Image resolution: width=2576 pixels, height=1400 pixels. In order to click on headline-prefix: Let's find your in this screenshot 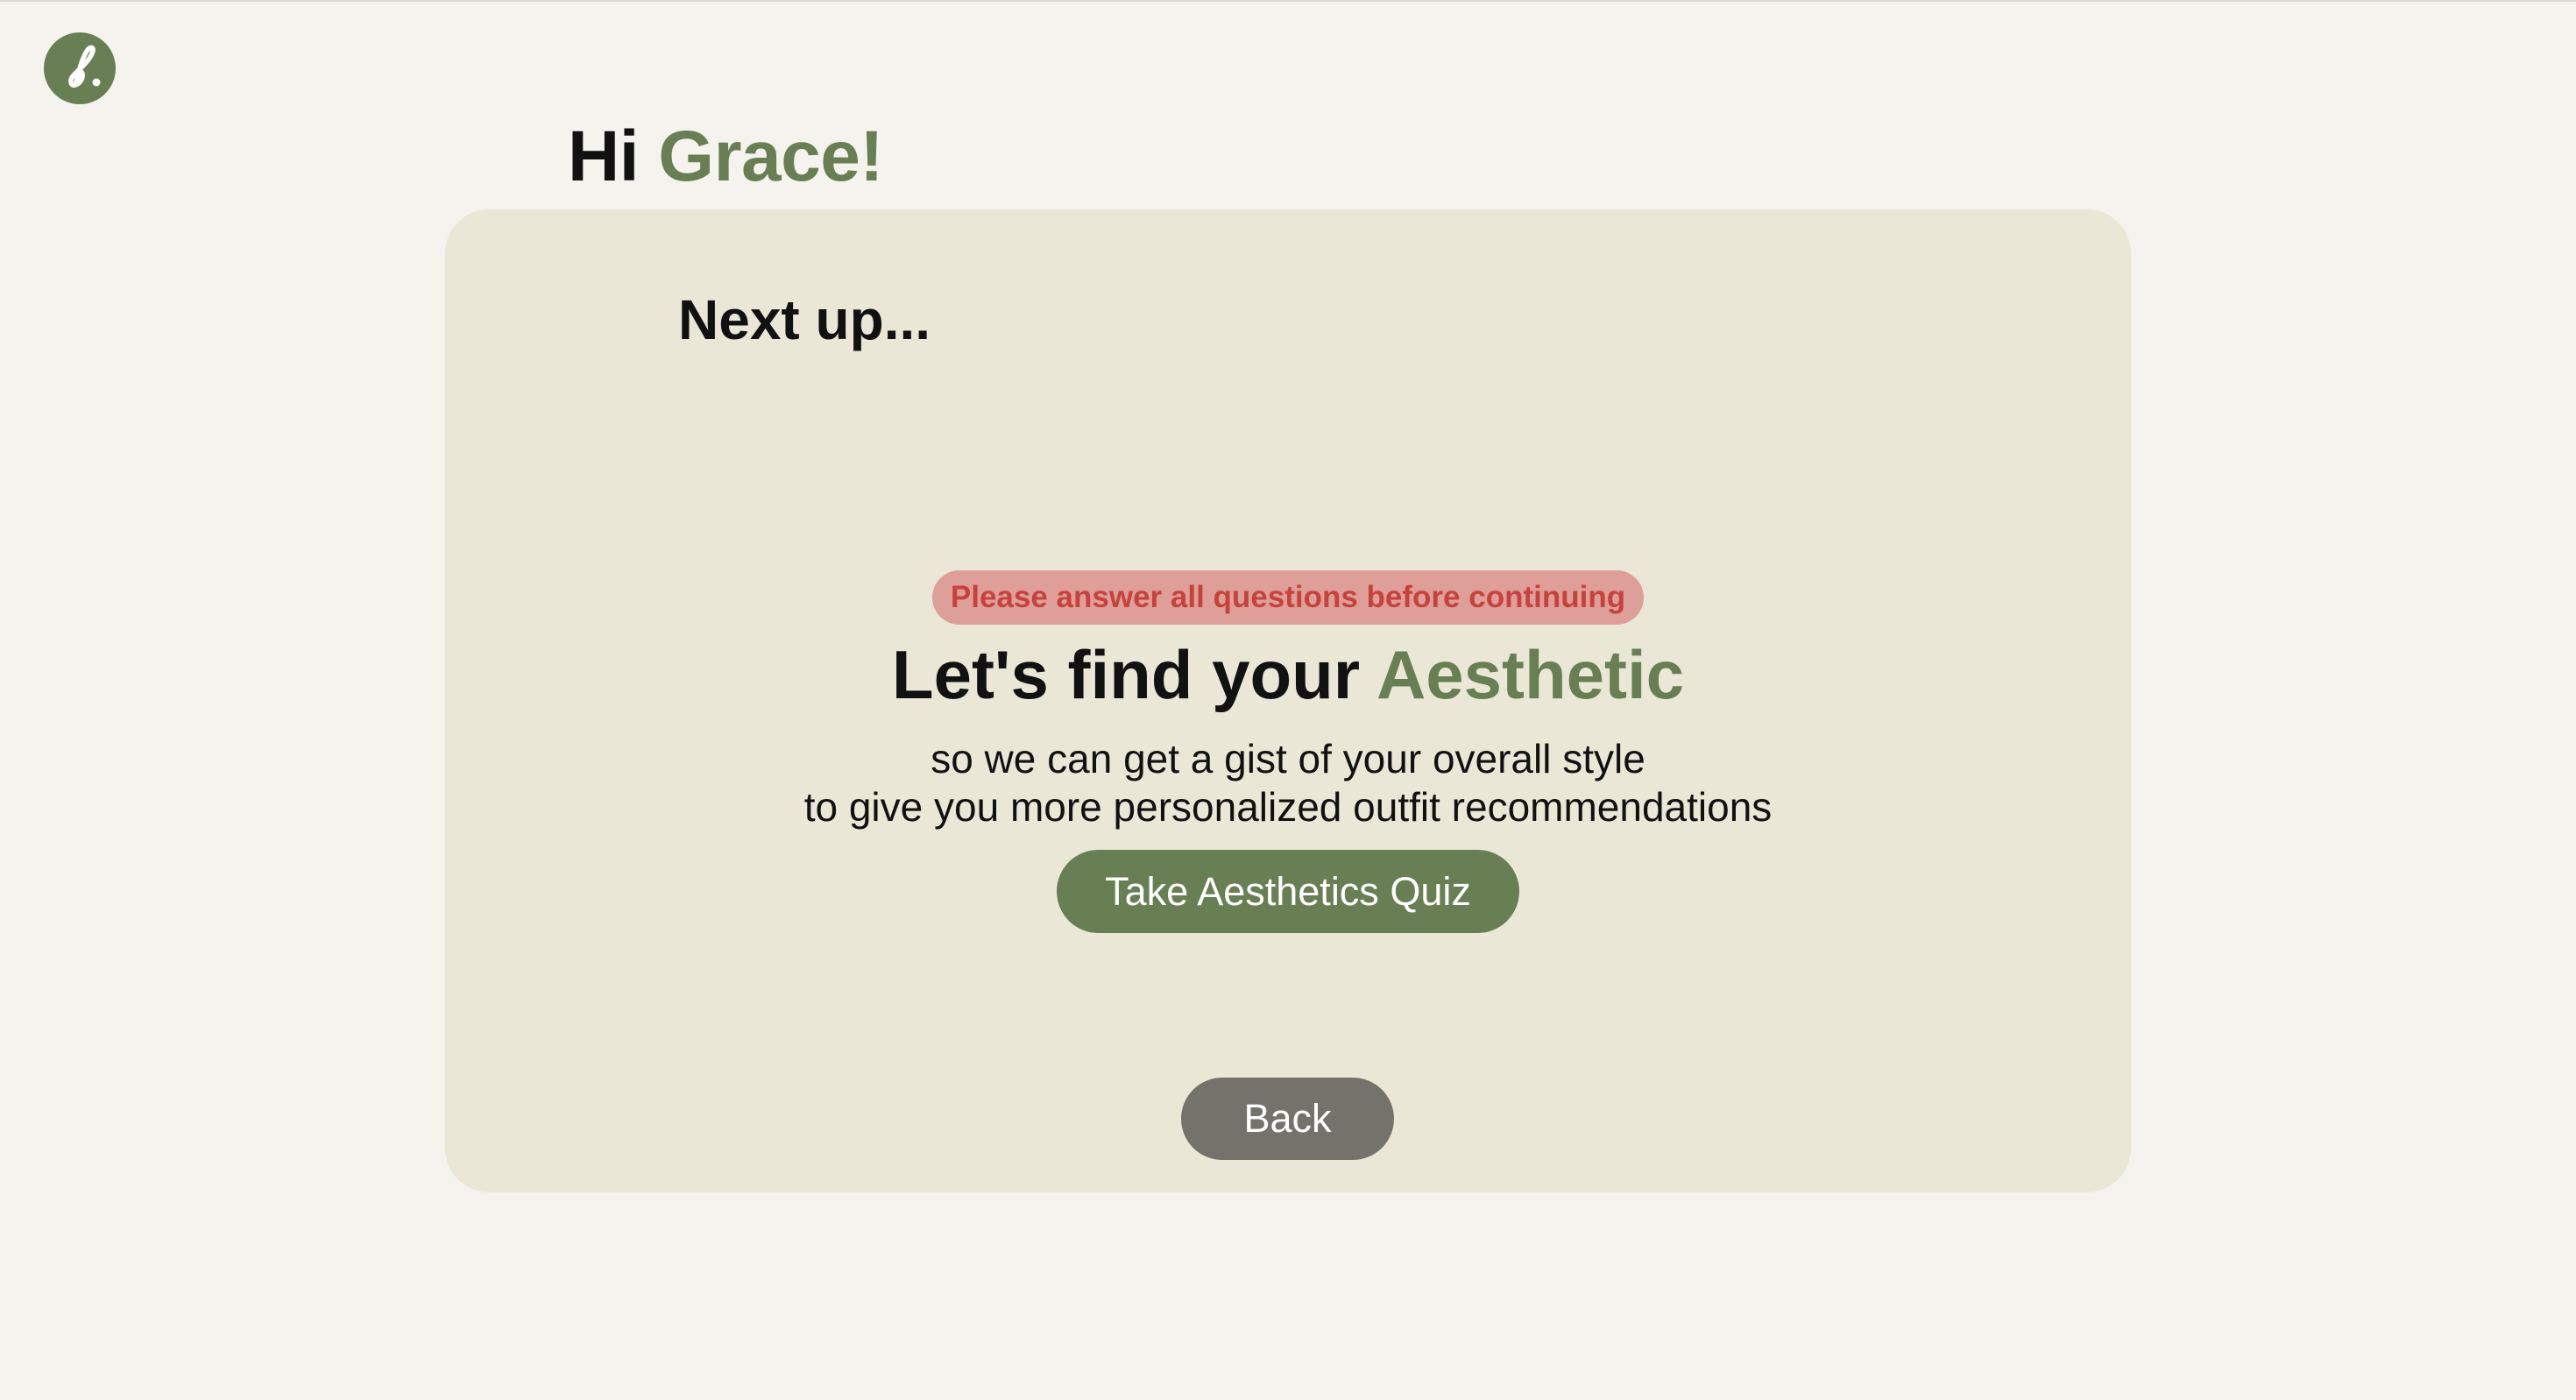, I will do `click(1126, 674)`.